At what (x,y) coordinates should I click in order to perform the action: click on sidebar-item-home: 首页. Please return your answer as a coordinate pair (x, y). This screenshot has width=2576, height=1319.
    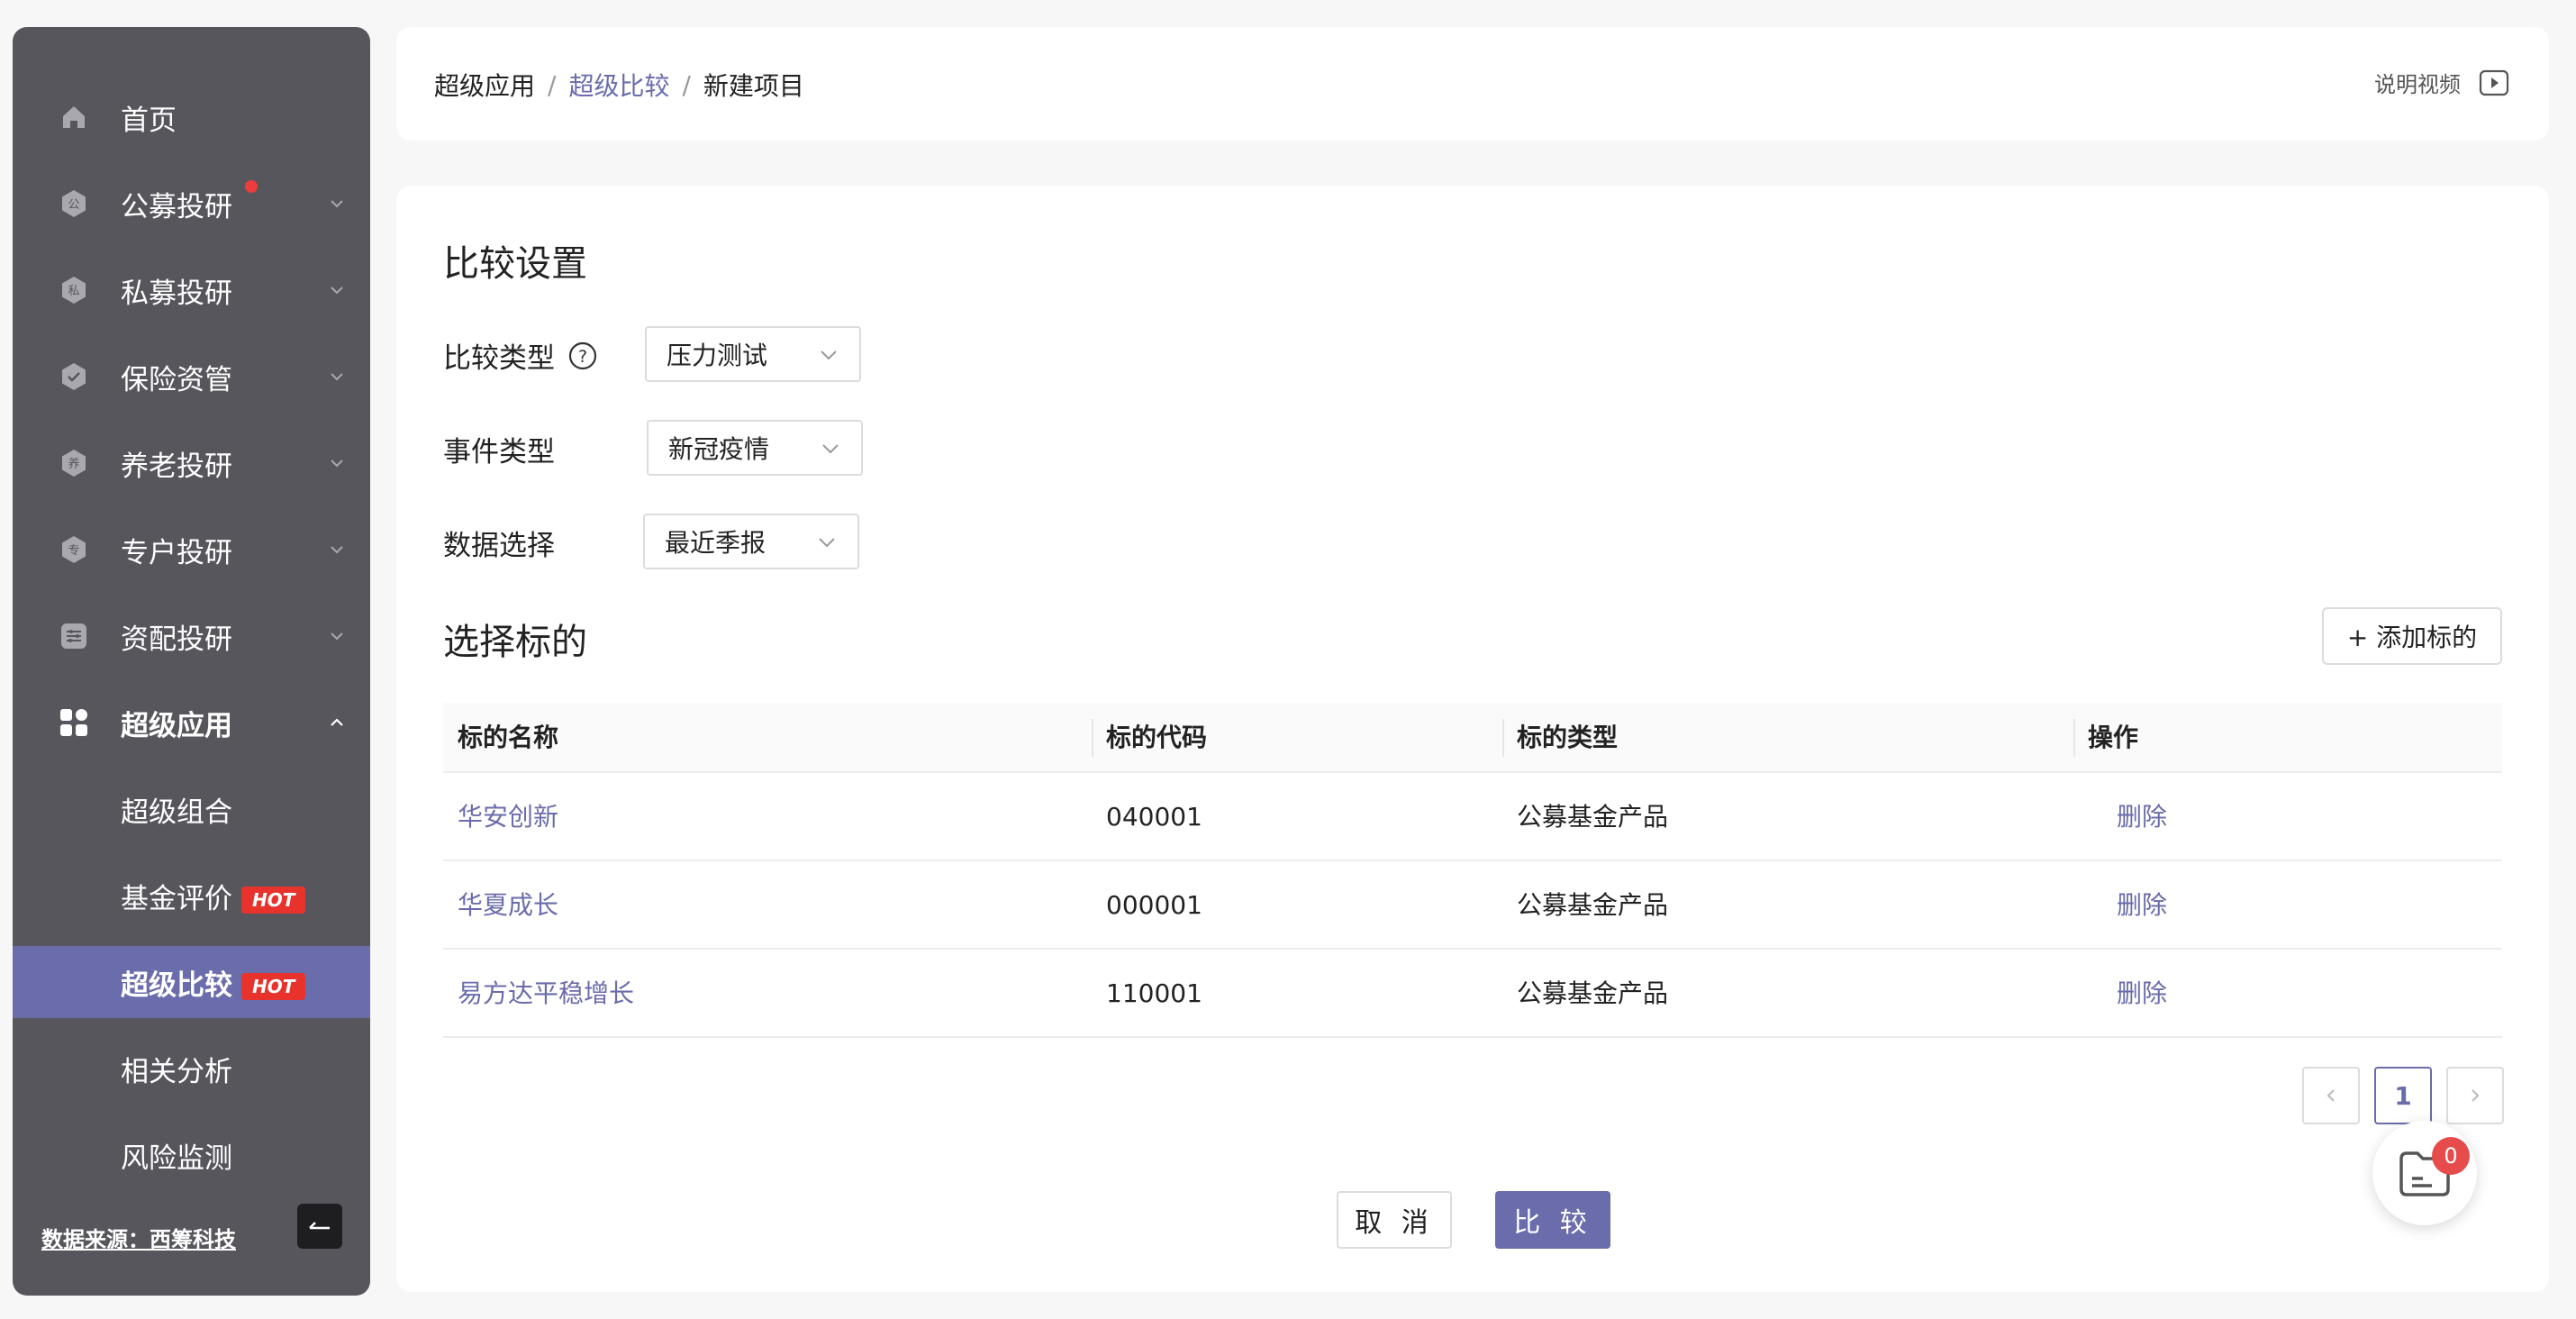
    Looking at the image, I should click on (191, 117).